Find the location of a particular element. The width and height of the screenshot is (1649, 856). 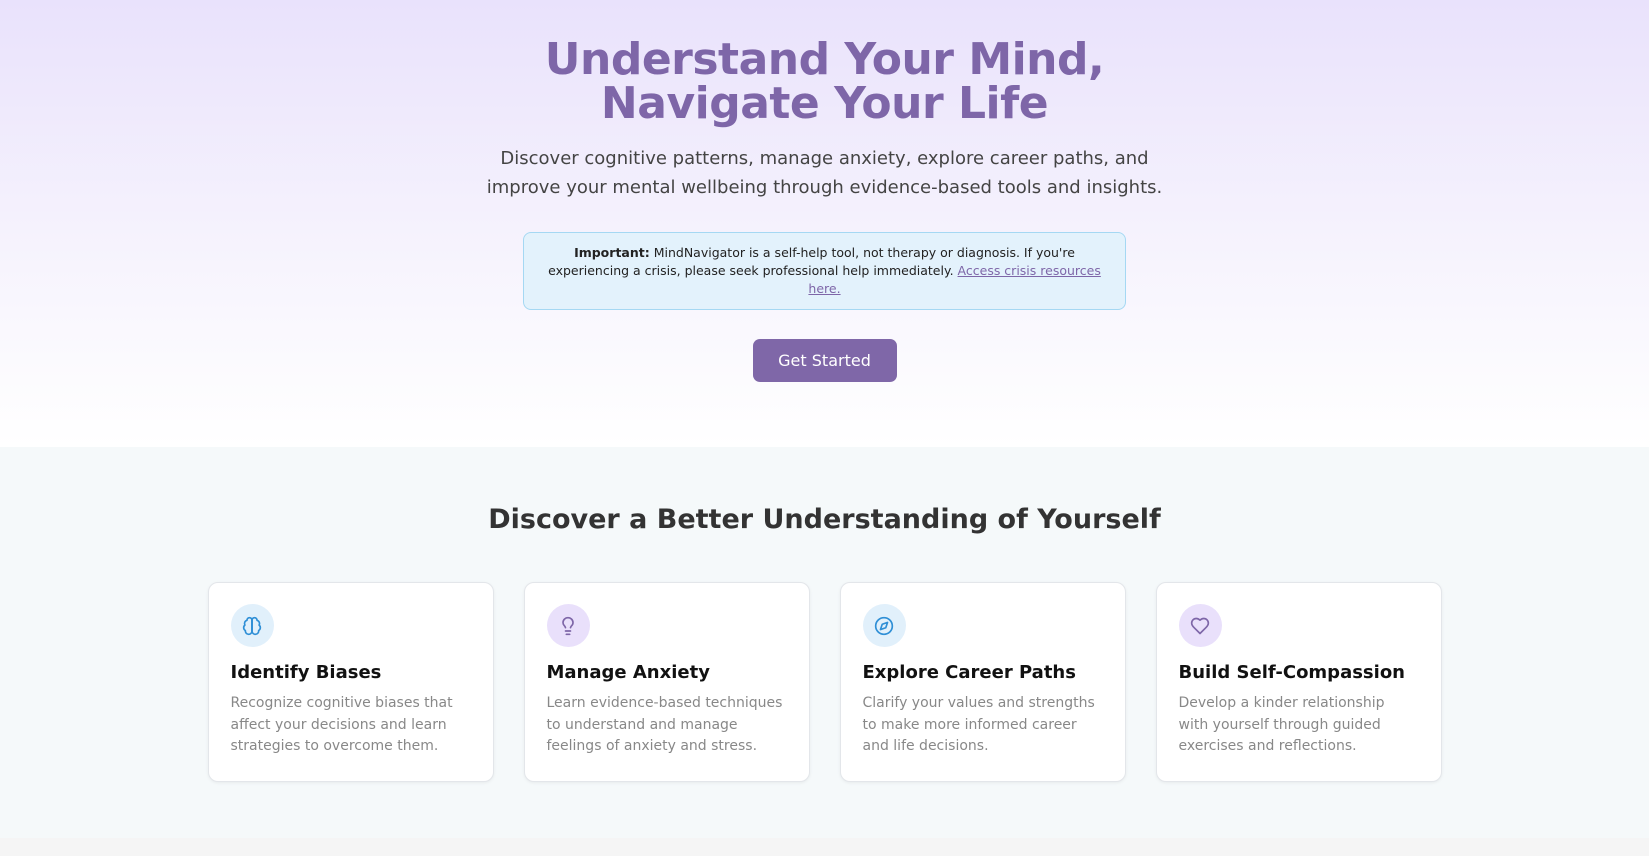

card-title: Build Self-Compassion is located at coordinates (1292, 672).